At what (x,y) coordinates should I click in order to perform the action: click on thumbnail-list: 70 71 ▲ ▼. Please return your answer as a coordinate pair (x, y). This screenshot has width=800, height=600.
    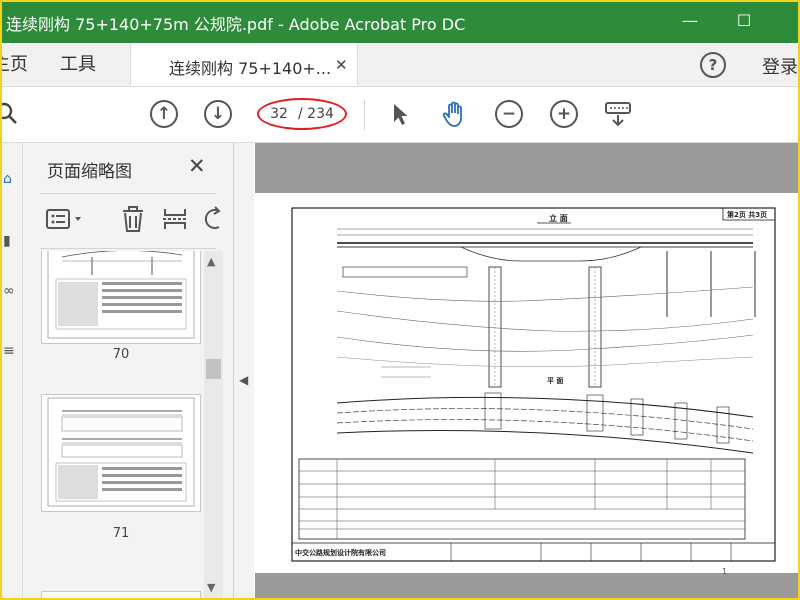
    Looking at the image, I should click on (123, 424).